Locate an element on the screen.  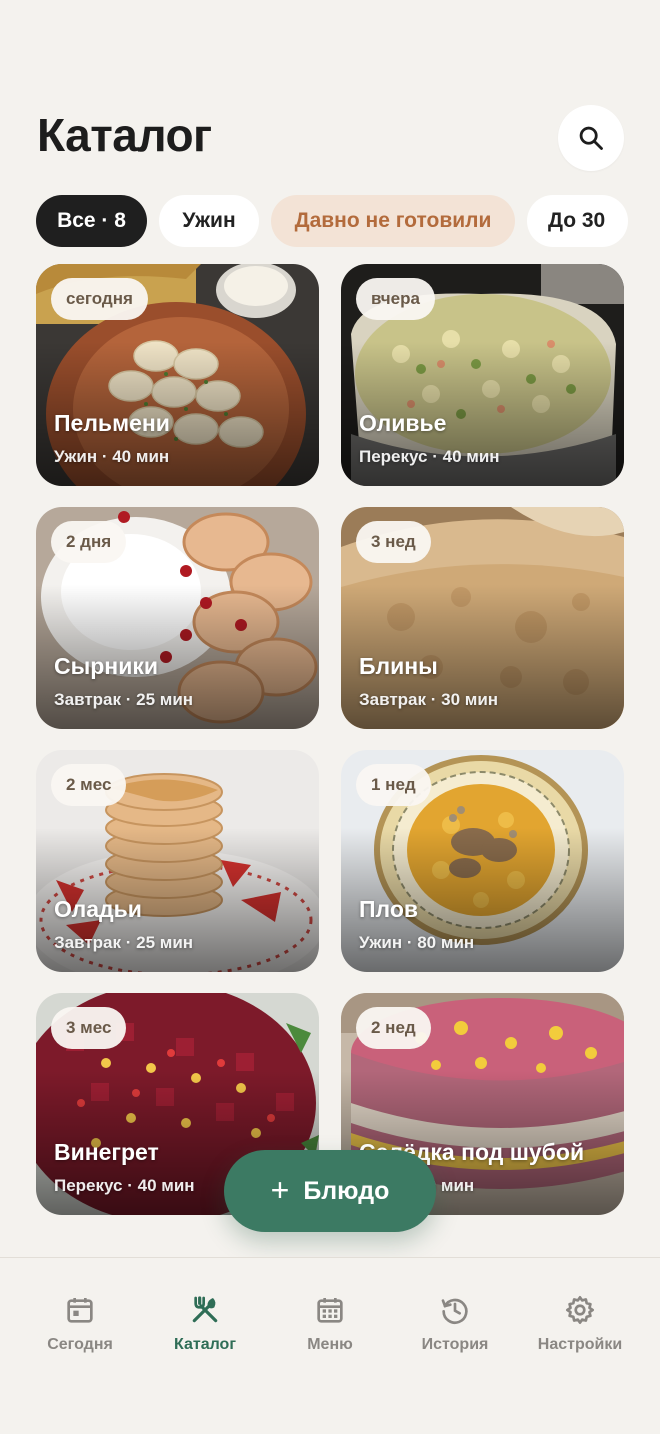
dish-name: Сырники is located at coordinates (106, 666).